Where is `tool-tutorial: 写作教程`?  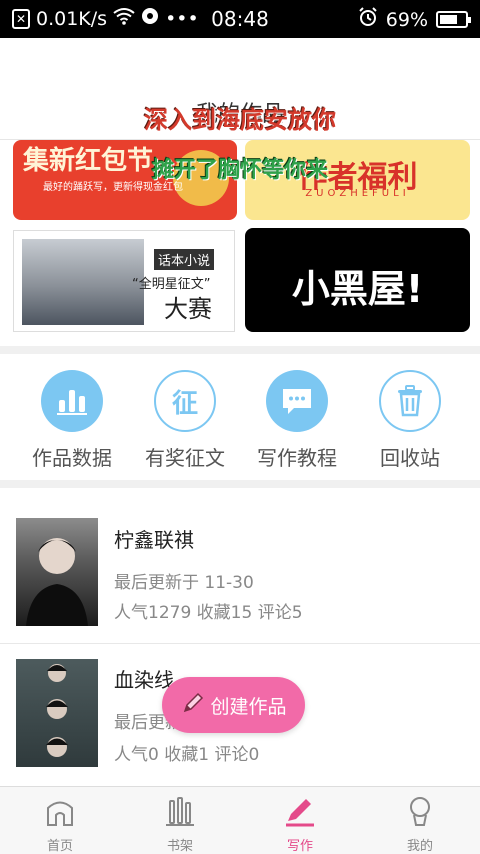 tool-tutorial: 写作教程 is located at coordinates (297, 420).